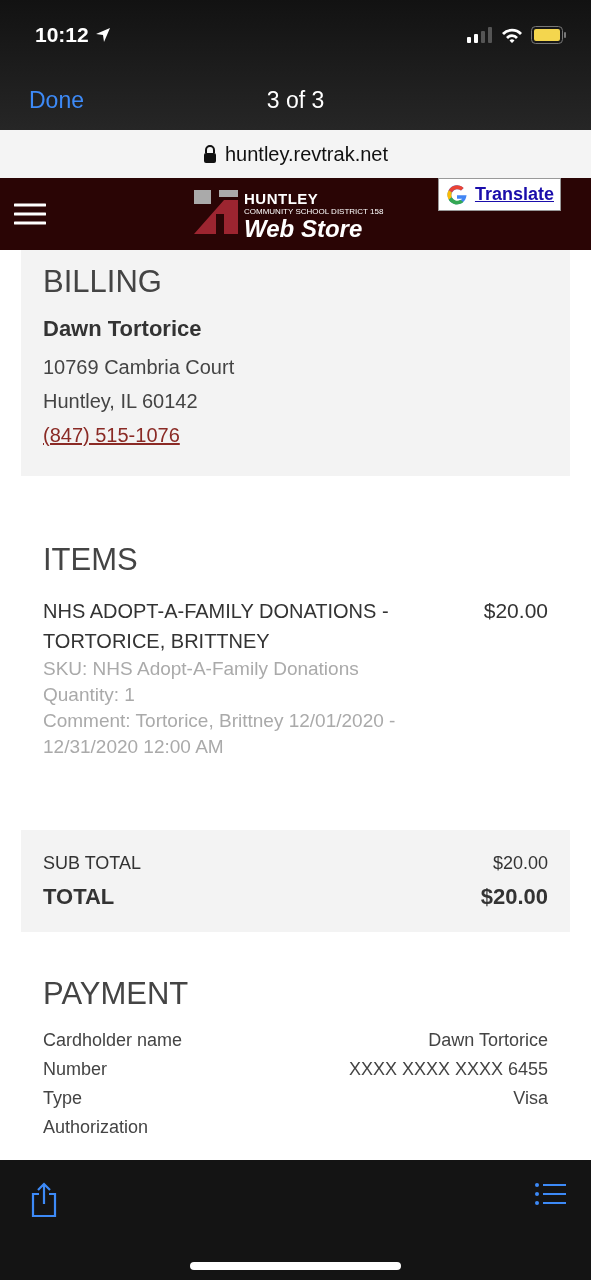 Image resolution: width=591 pixels, height=1280 pixels. I want to click on item-detail: SKU: NHS Adopt-A-Family Donations, so click(201, 669).